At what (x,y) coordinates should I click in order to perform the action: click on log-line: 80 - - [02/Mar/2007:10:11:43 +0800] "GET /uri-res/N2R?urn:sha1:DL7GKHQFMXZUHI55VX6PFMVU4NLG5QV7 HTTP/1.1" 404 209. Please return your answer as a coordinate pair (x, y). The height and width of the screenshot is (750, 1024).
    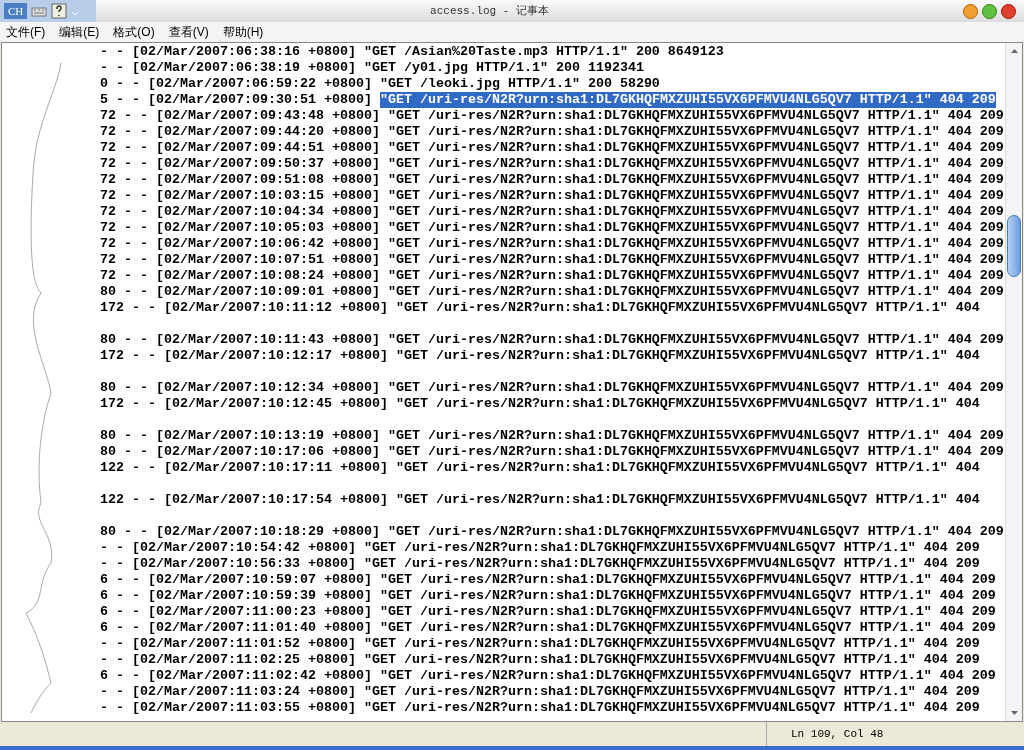
    Looking at the image, I should click on (552, 340).